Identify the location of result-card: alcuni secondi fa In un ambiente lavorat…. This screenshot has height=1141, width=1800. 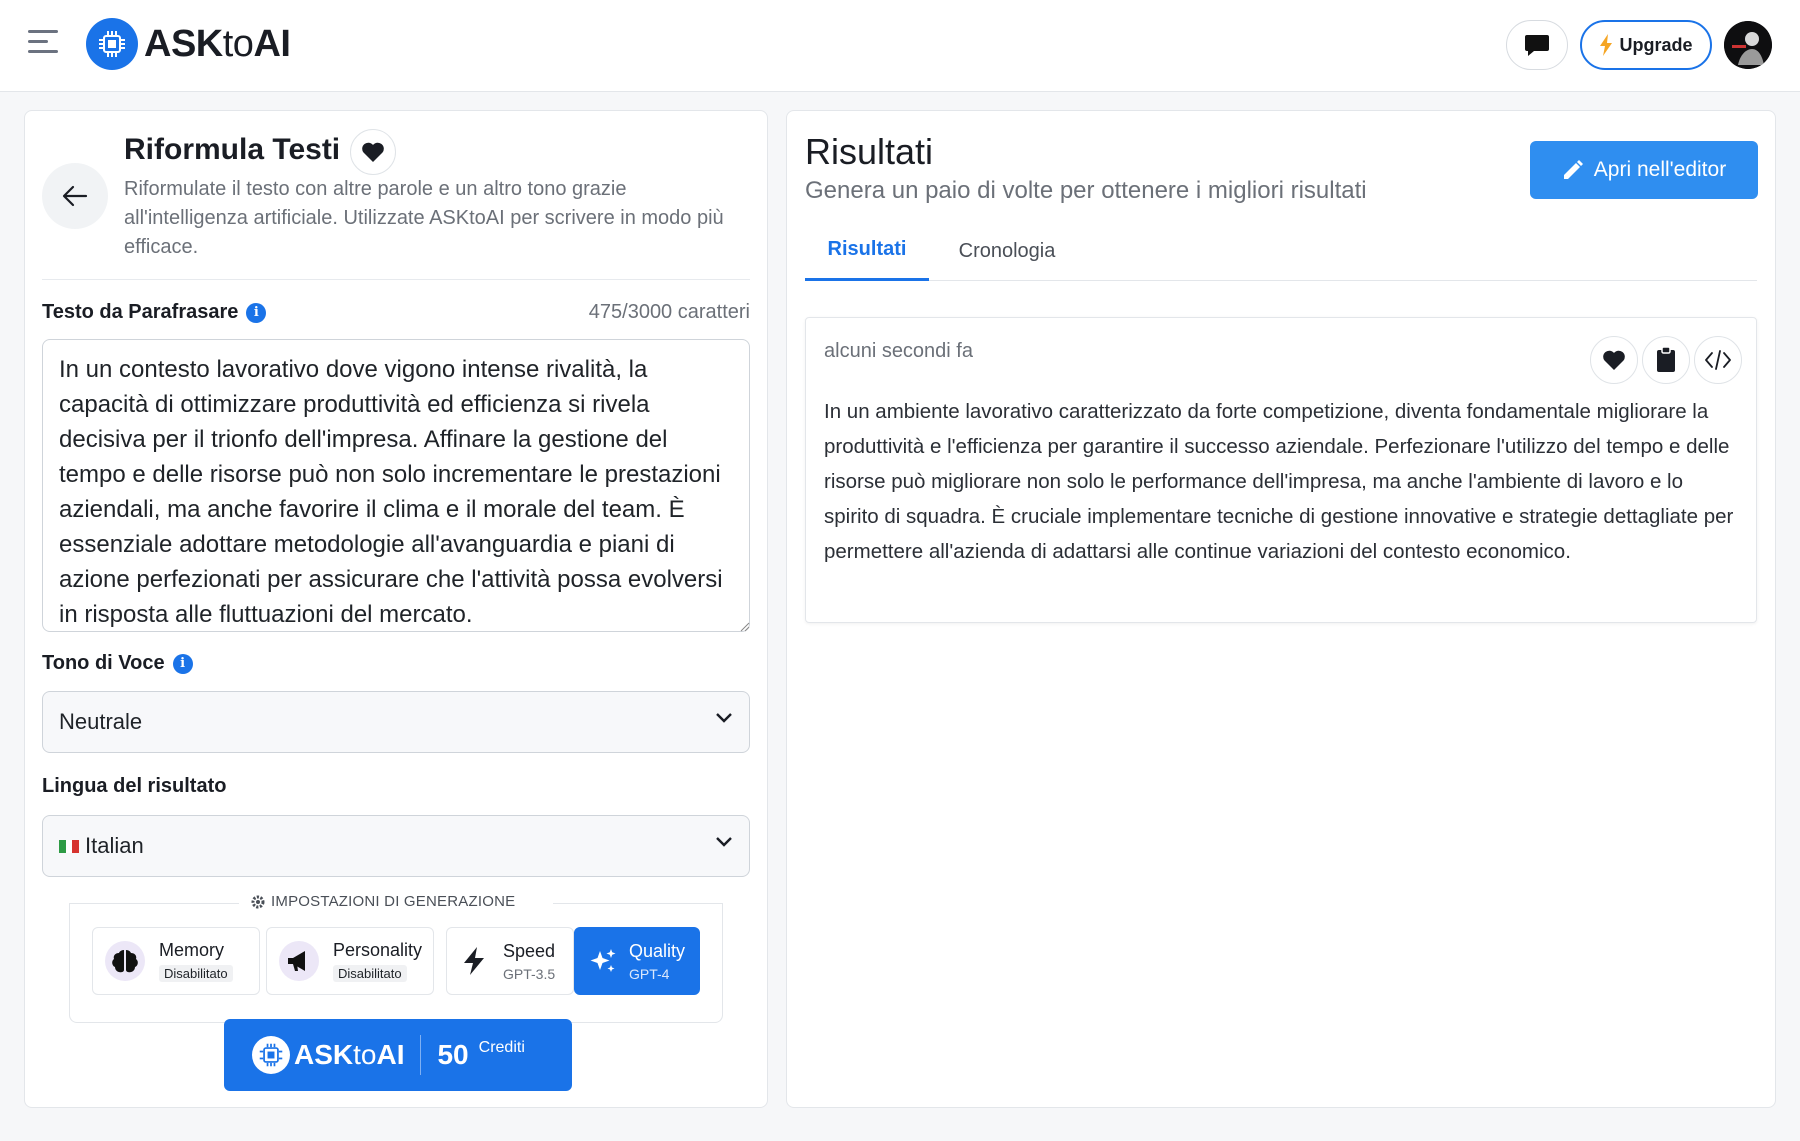
(1281, 470).